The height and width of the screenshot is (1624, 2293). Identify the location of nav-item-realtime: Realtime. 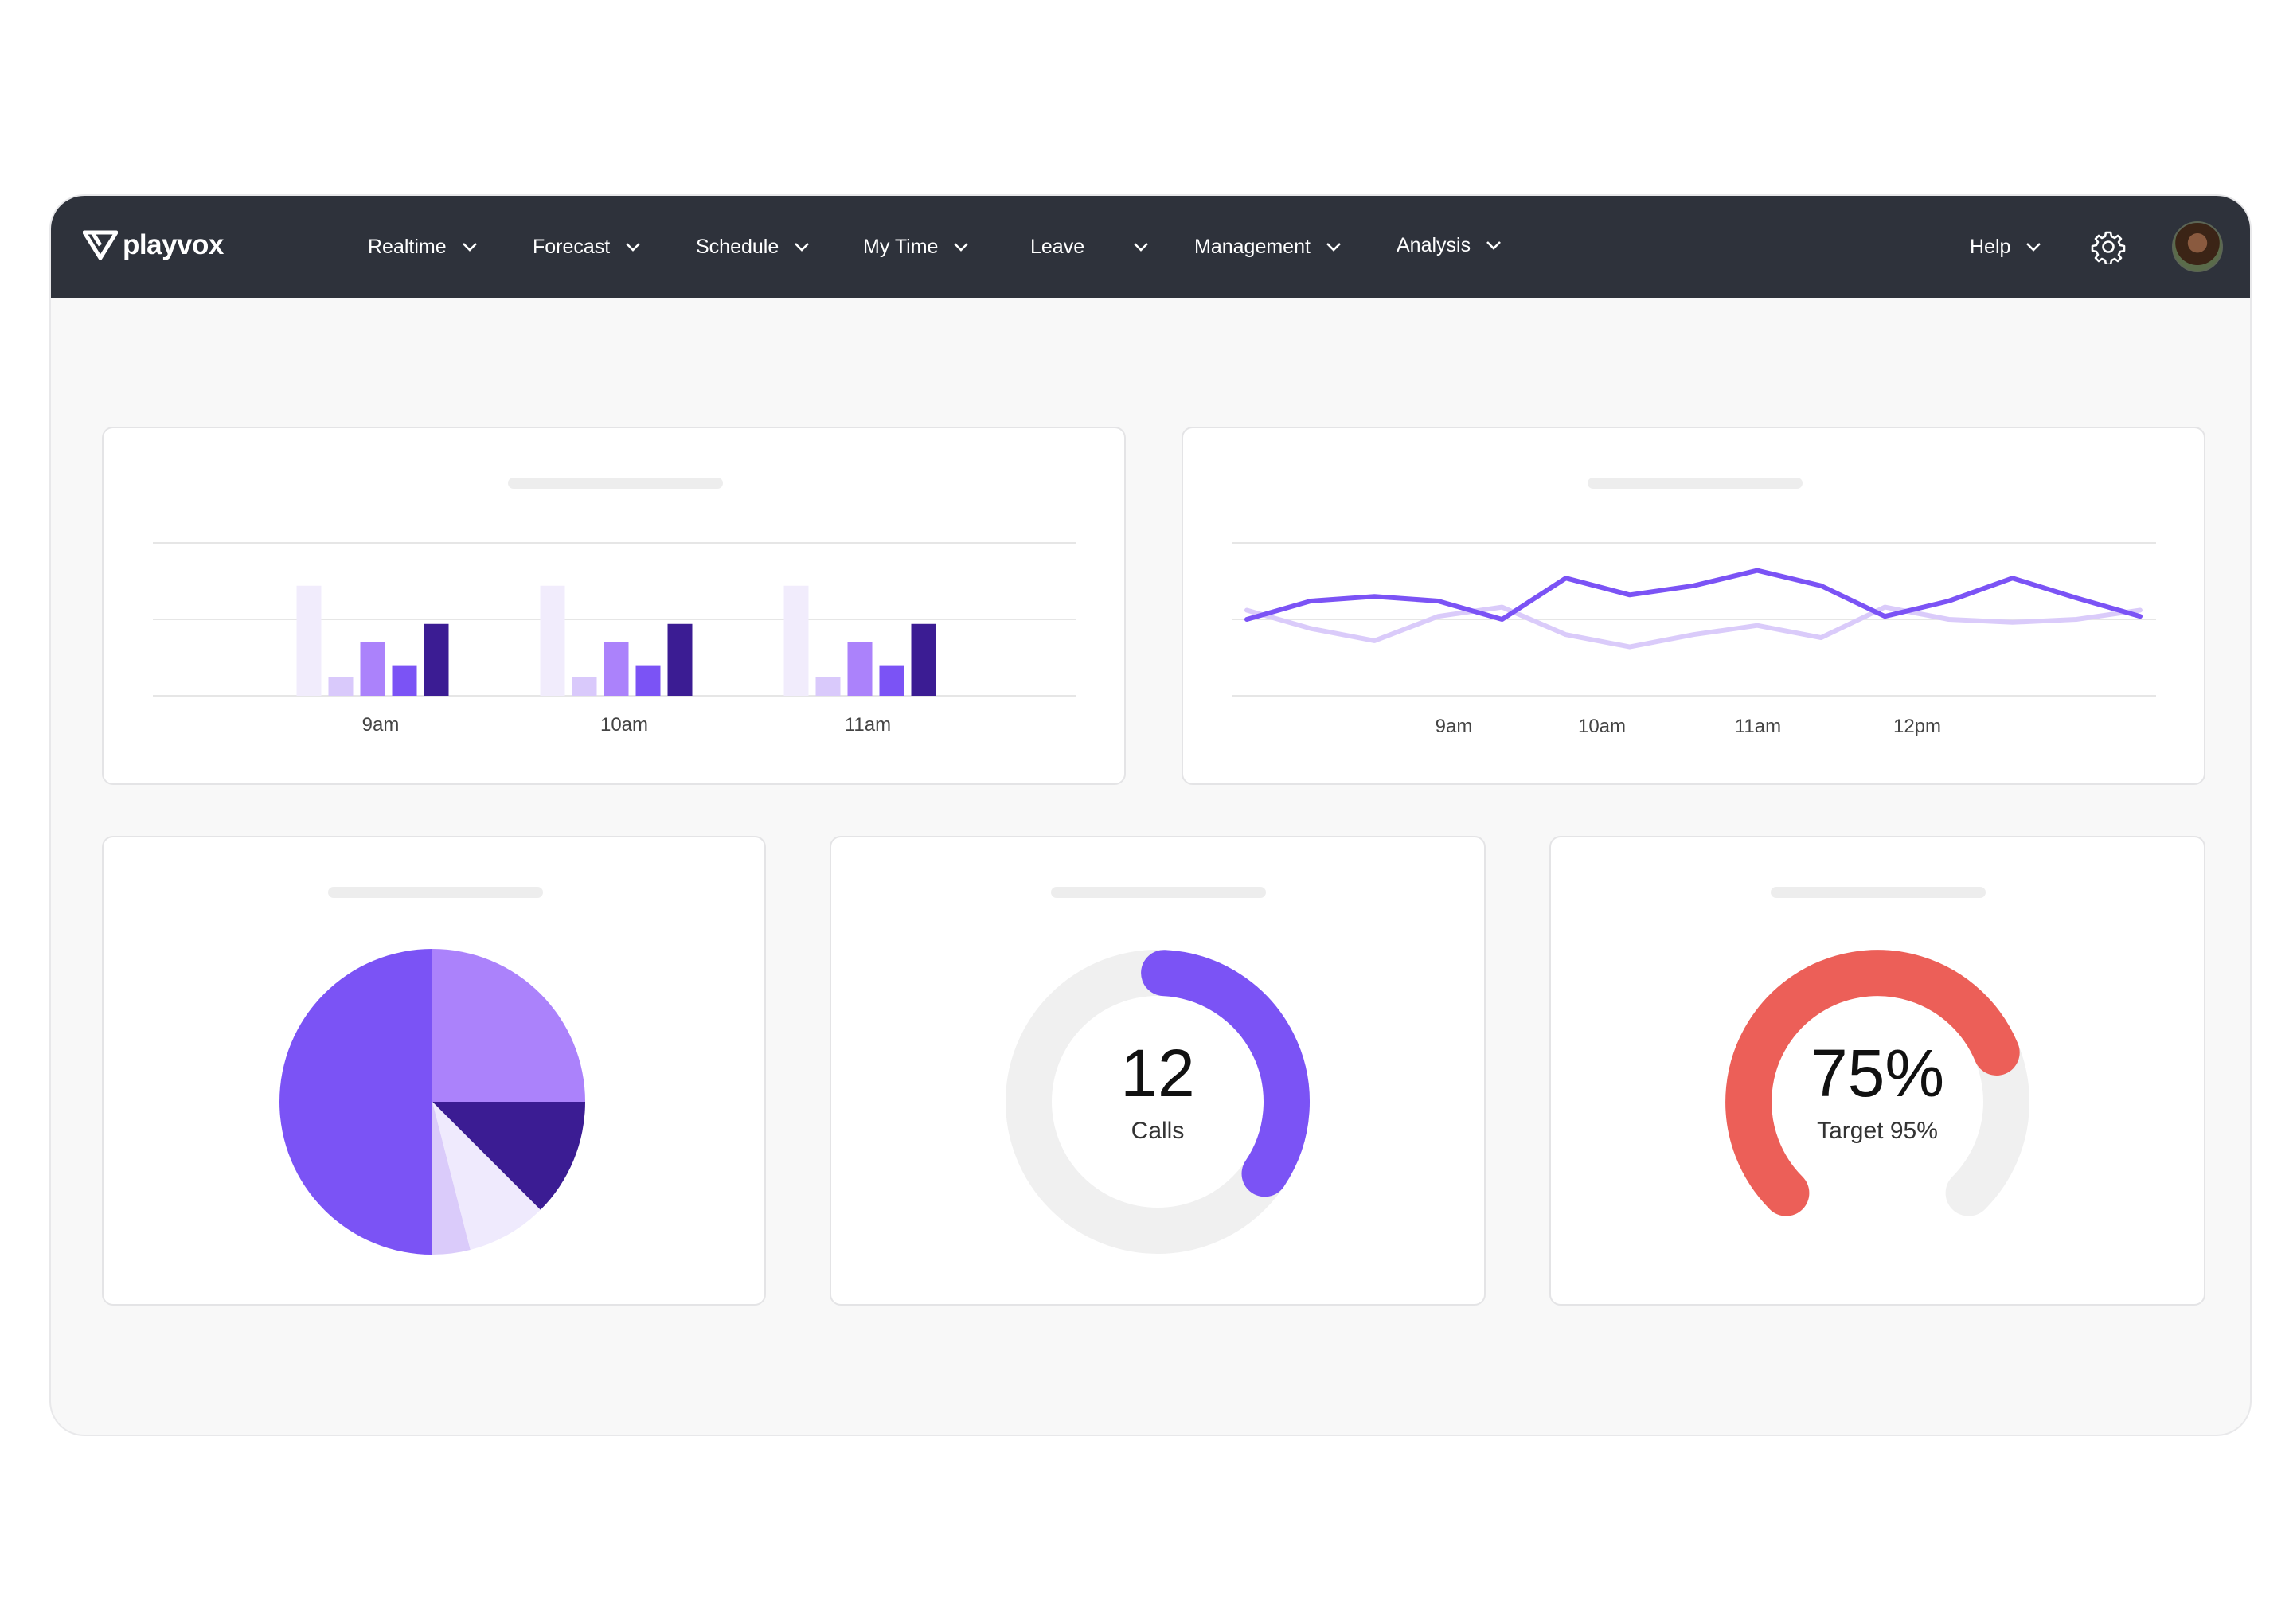
(423, 247).